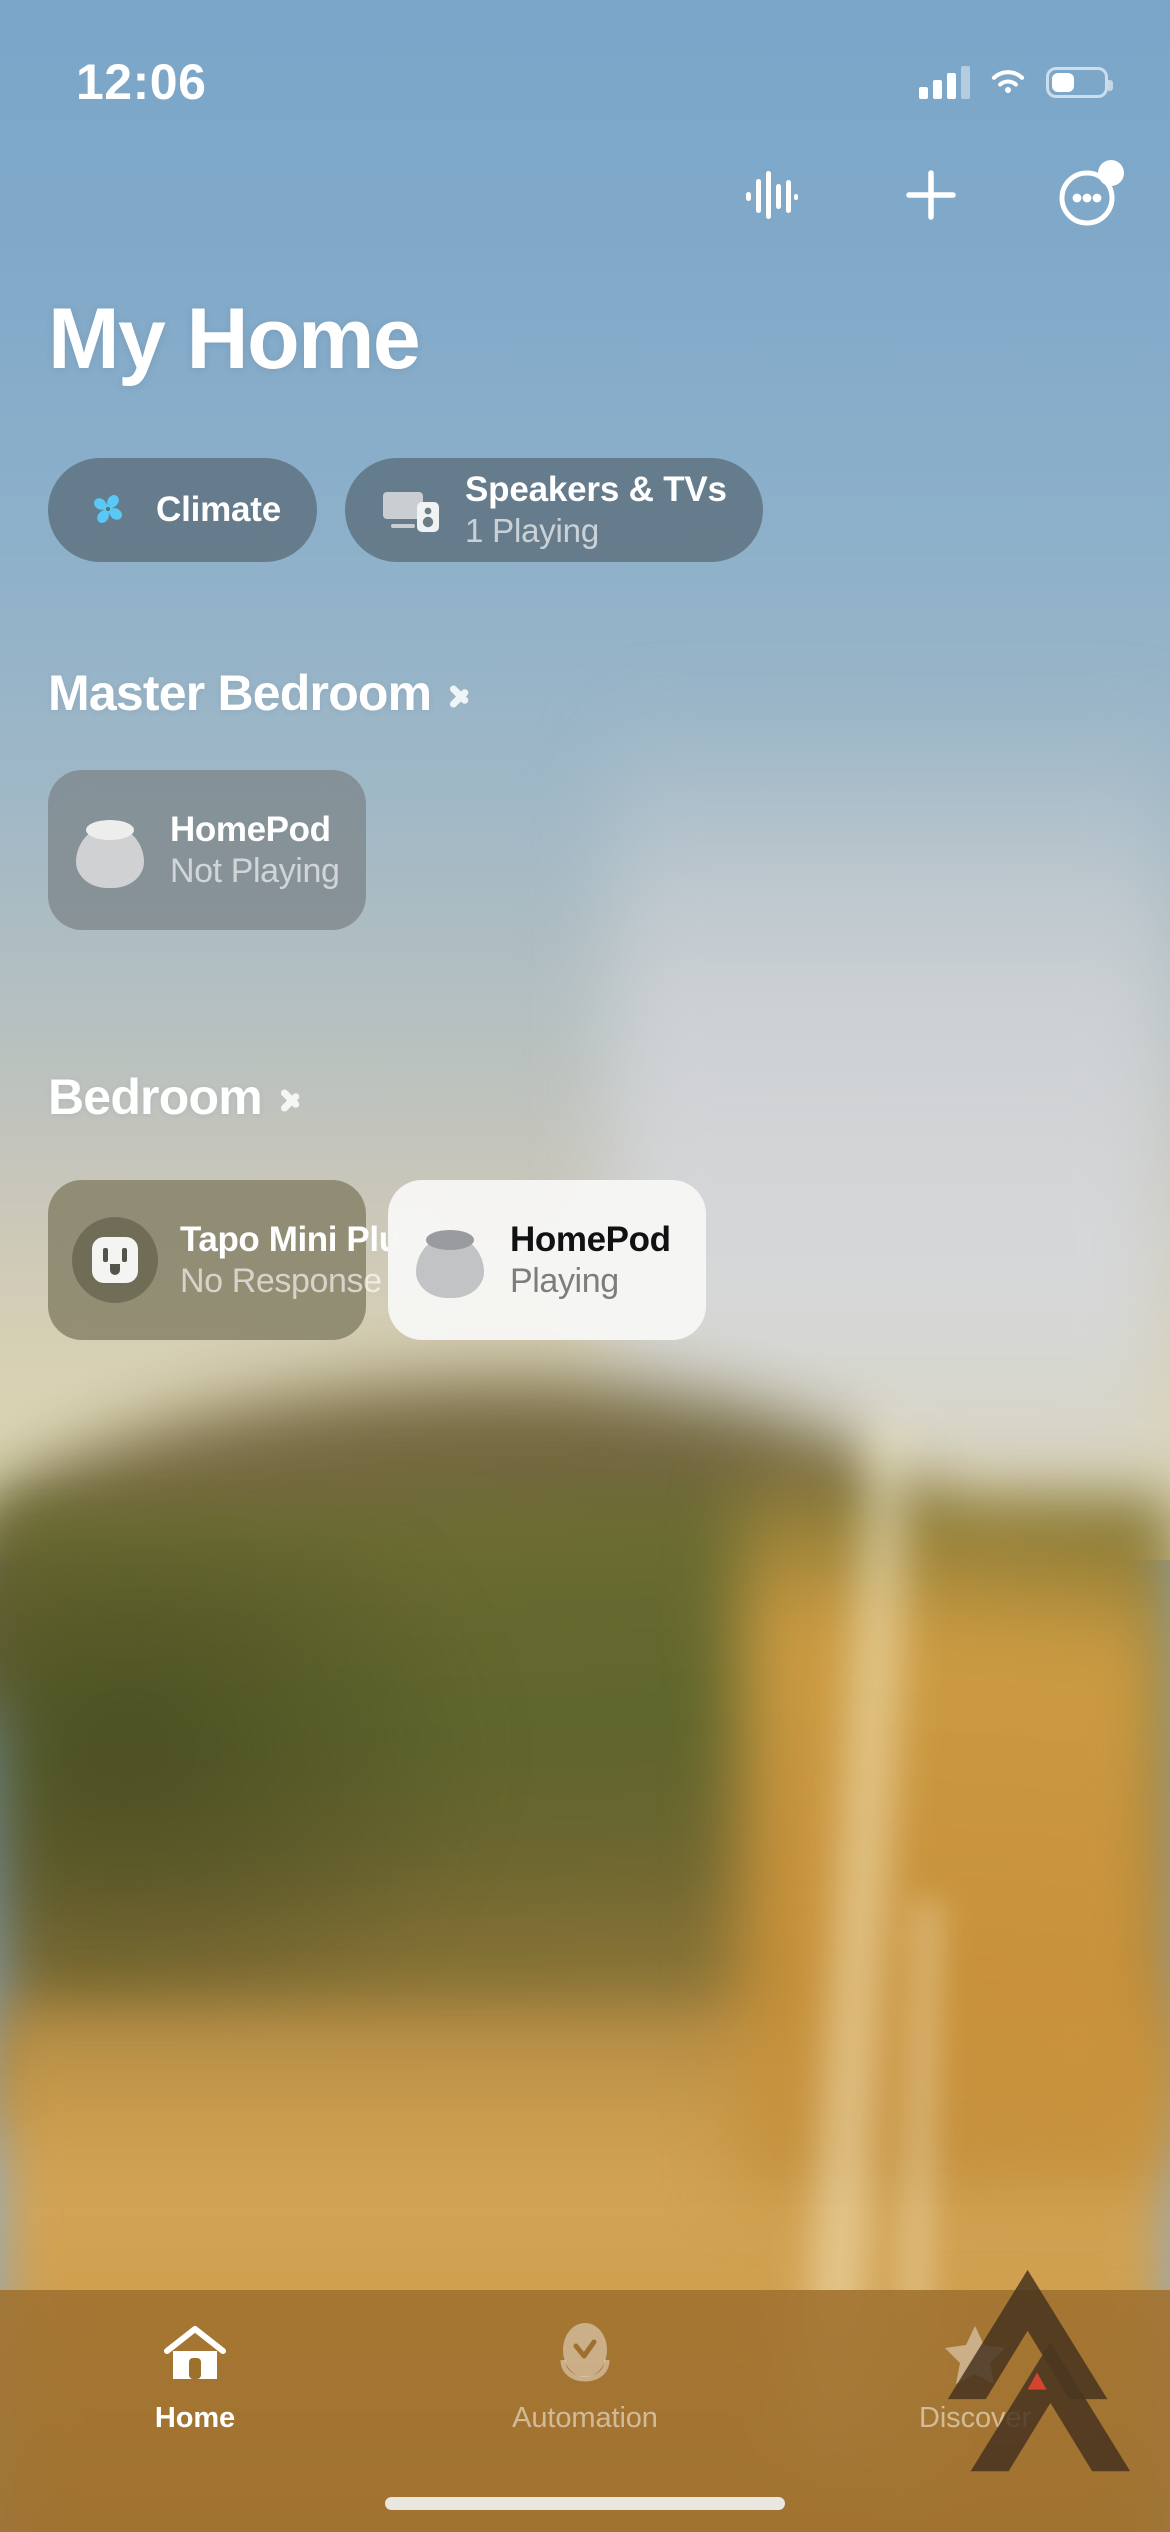  I want to click on room-name: Master Bedroom, so click(240, 693).